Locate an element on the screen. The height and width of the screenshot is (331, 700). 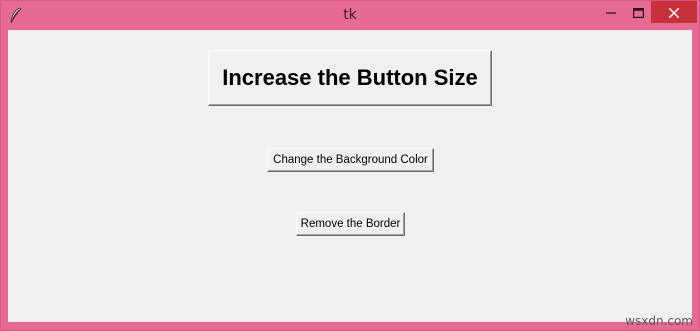
maximize-icon is located at coordinates (638, 12).